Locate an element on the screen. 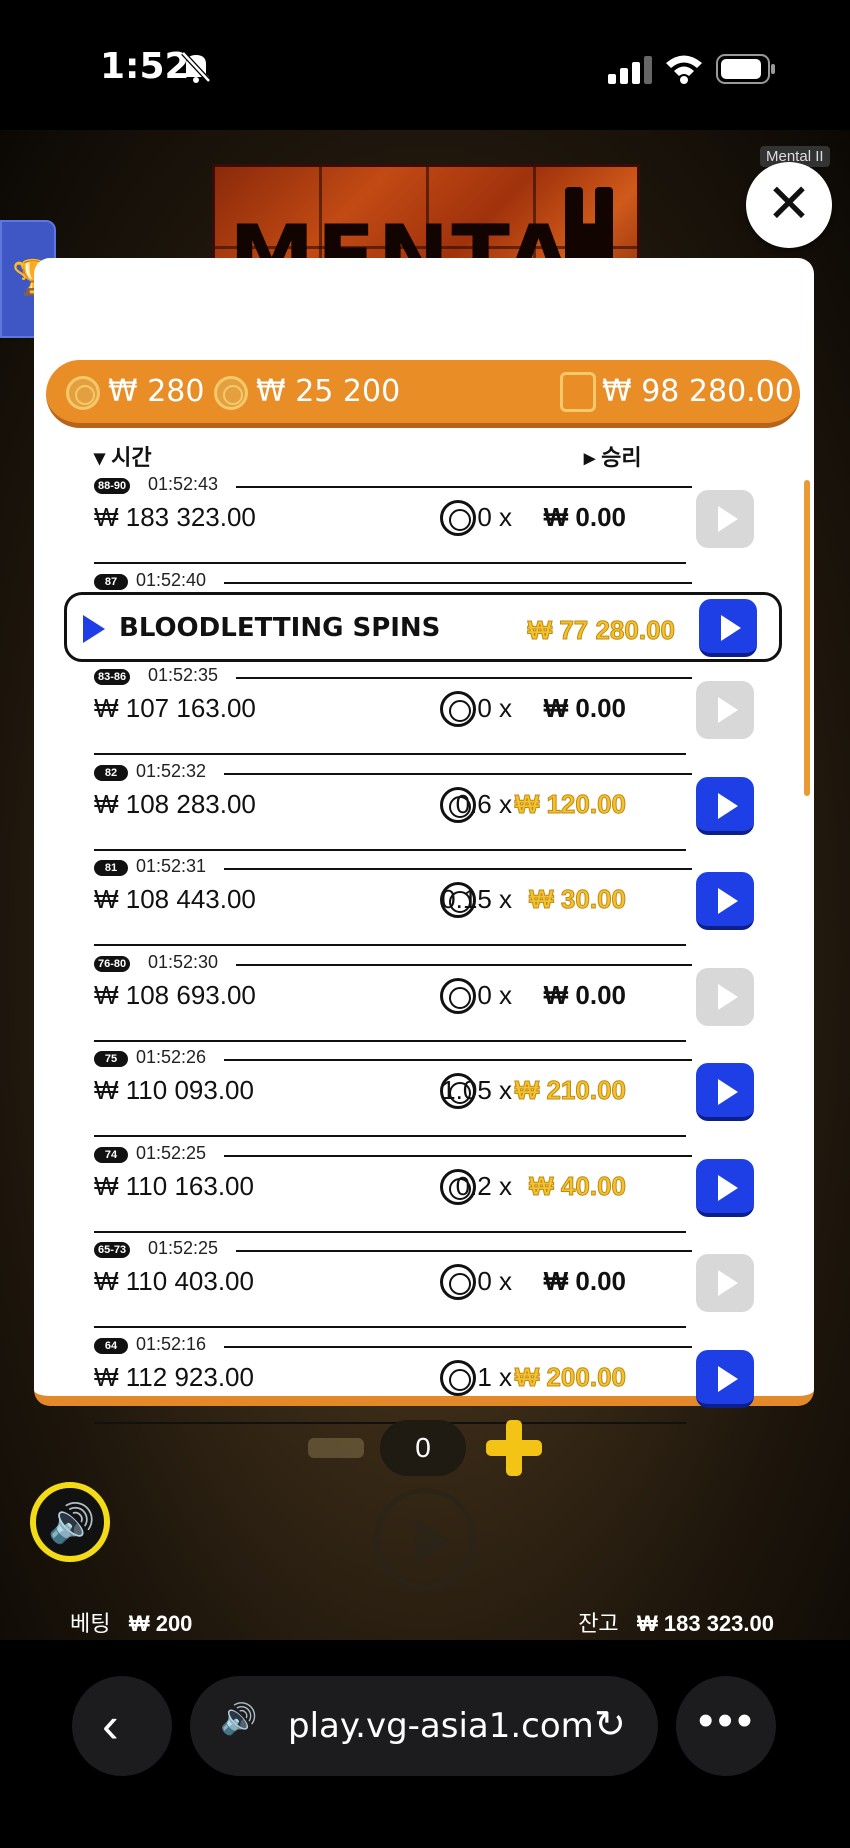 The width and height of the screenshot is (850, 1848). reload-icon: ↻ is located at coordinates (610, 1724).